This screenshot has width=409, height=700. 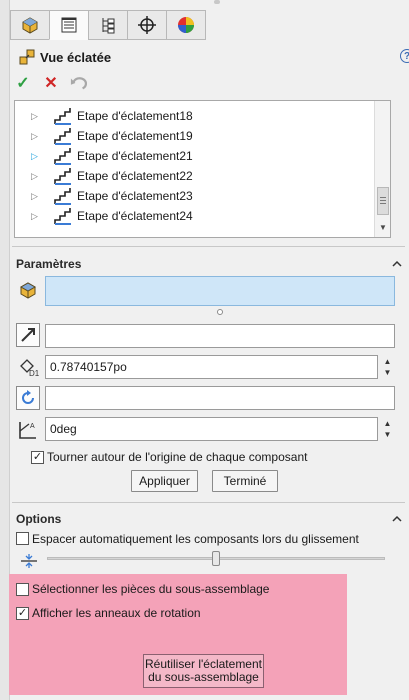 I want to click on done-button: Terminé, so click(x=245, y=481).